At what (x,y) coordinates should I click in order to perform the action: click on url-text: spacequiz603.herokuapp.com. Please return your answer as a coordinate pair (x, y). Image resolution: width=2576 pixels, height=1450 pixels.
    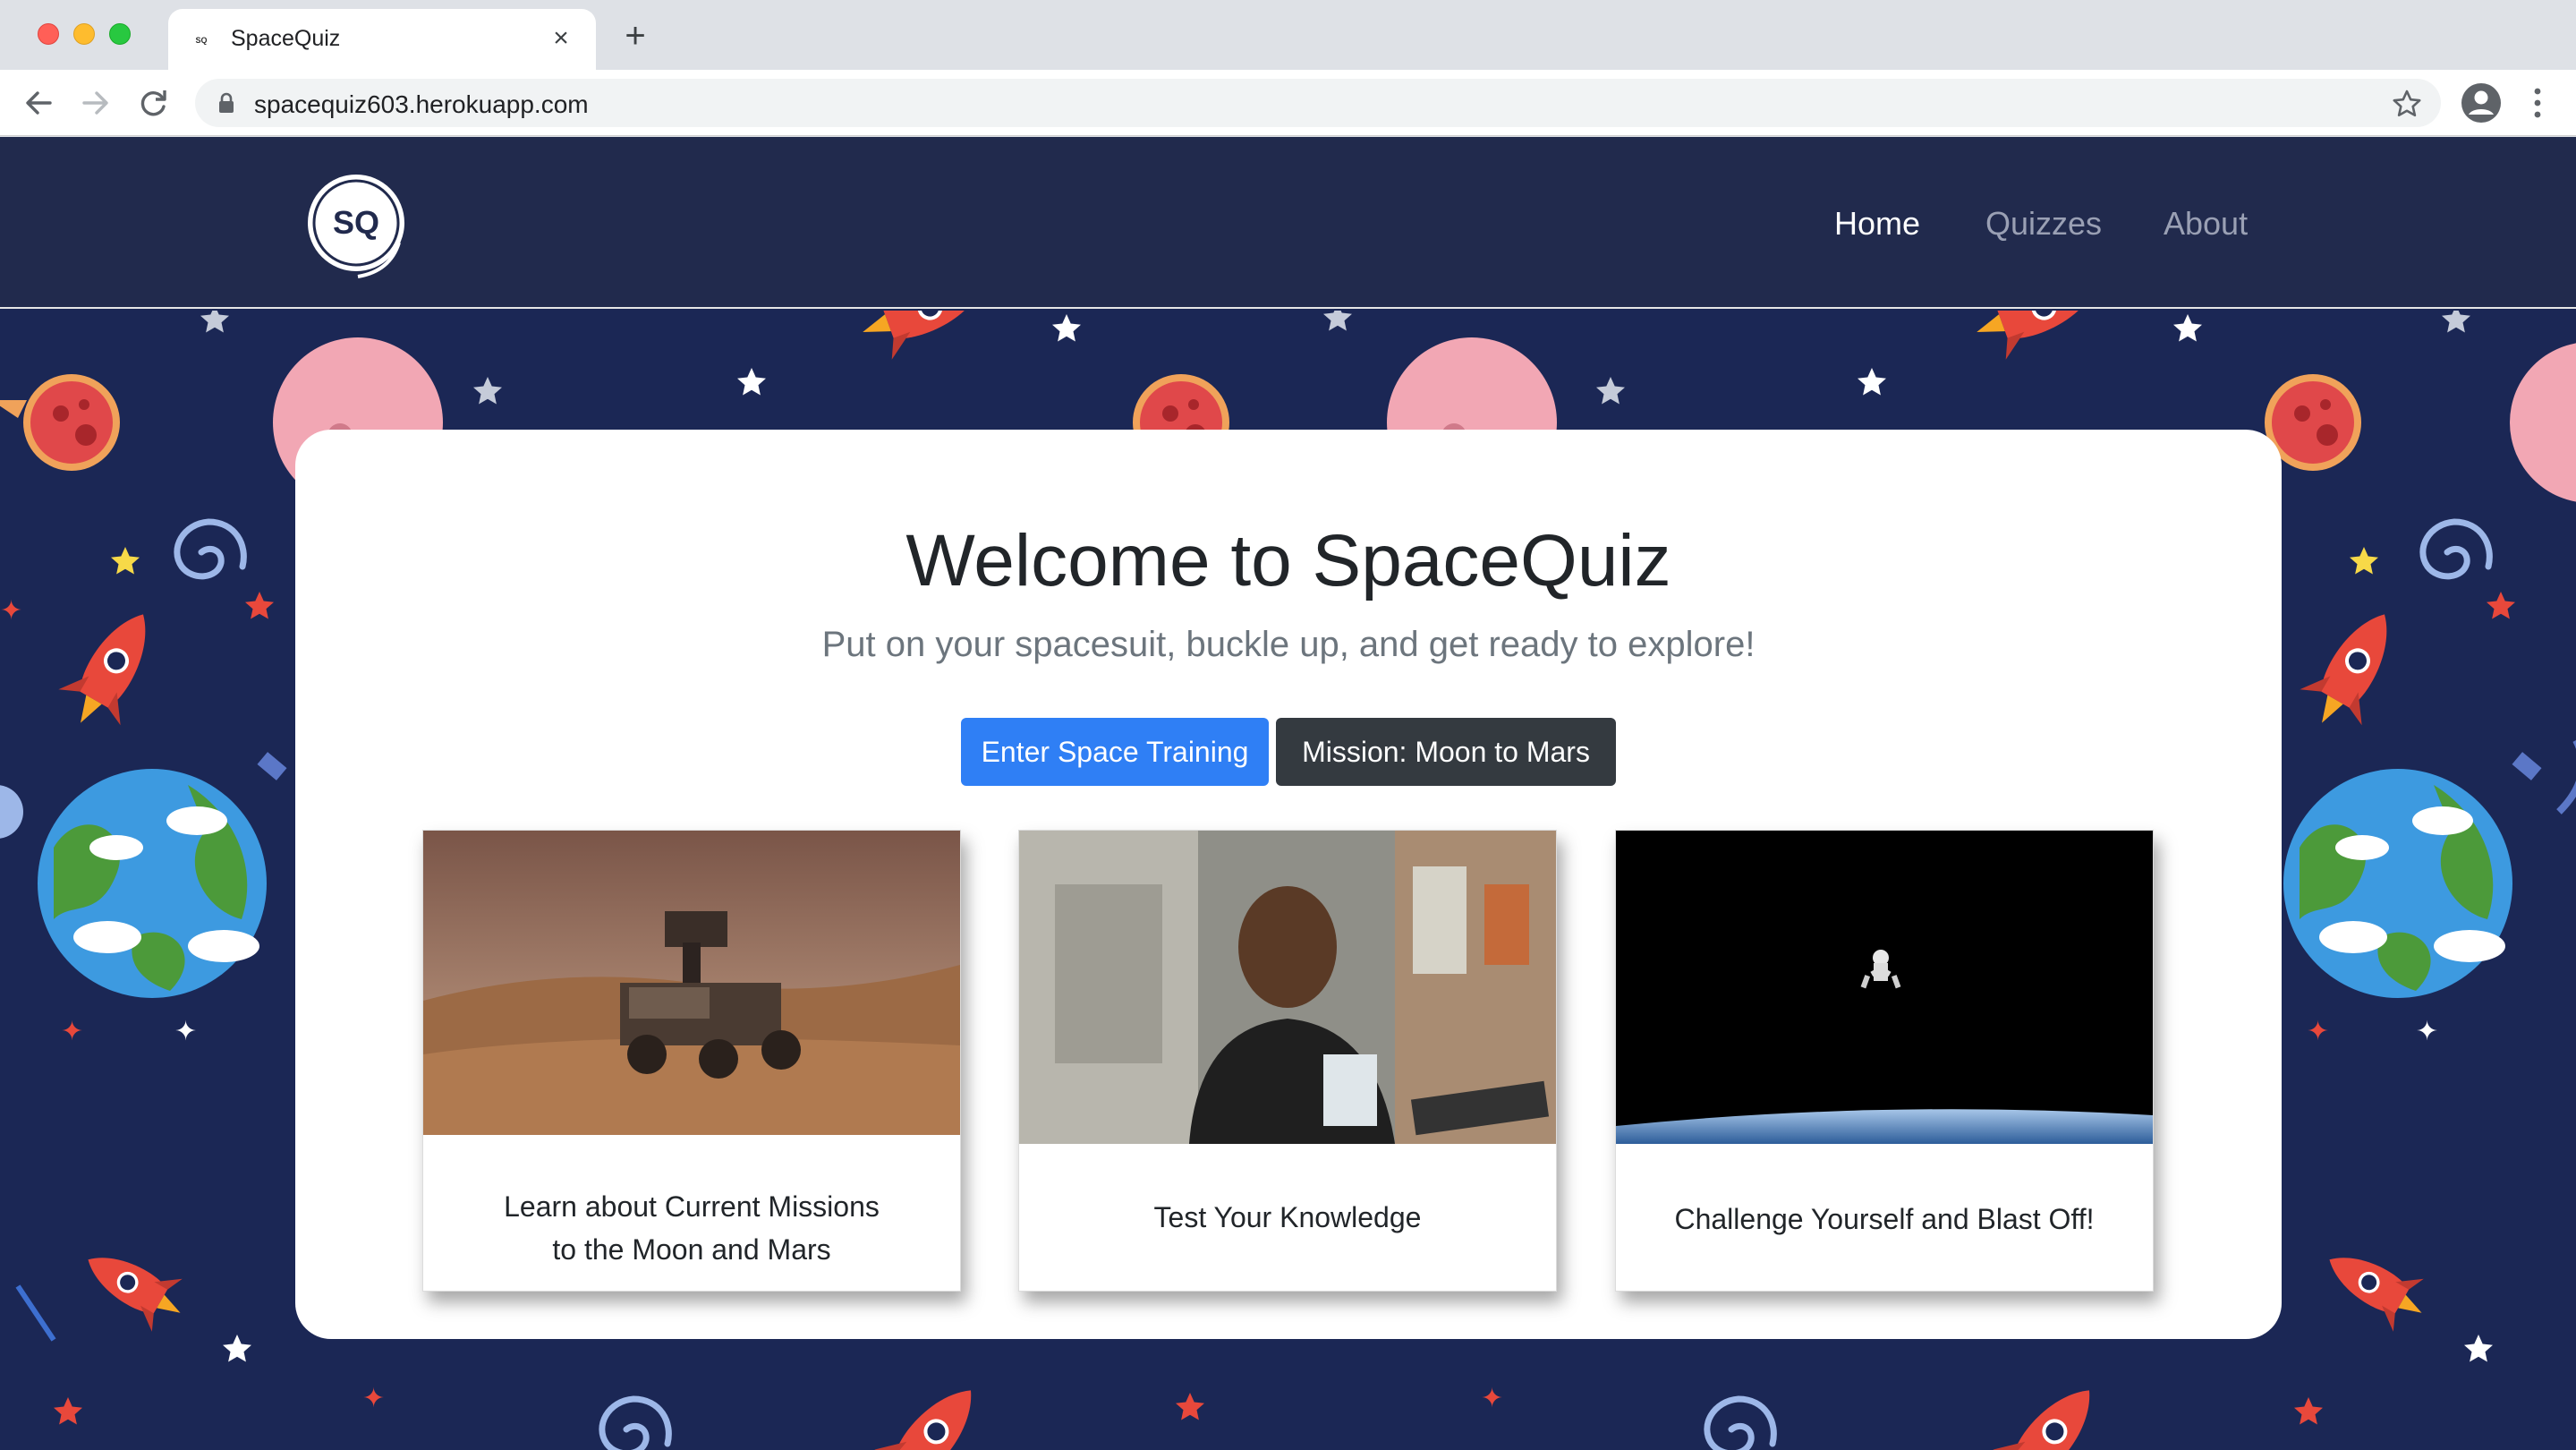
    Looking at the image, I should click on (421, 104).